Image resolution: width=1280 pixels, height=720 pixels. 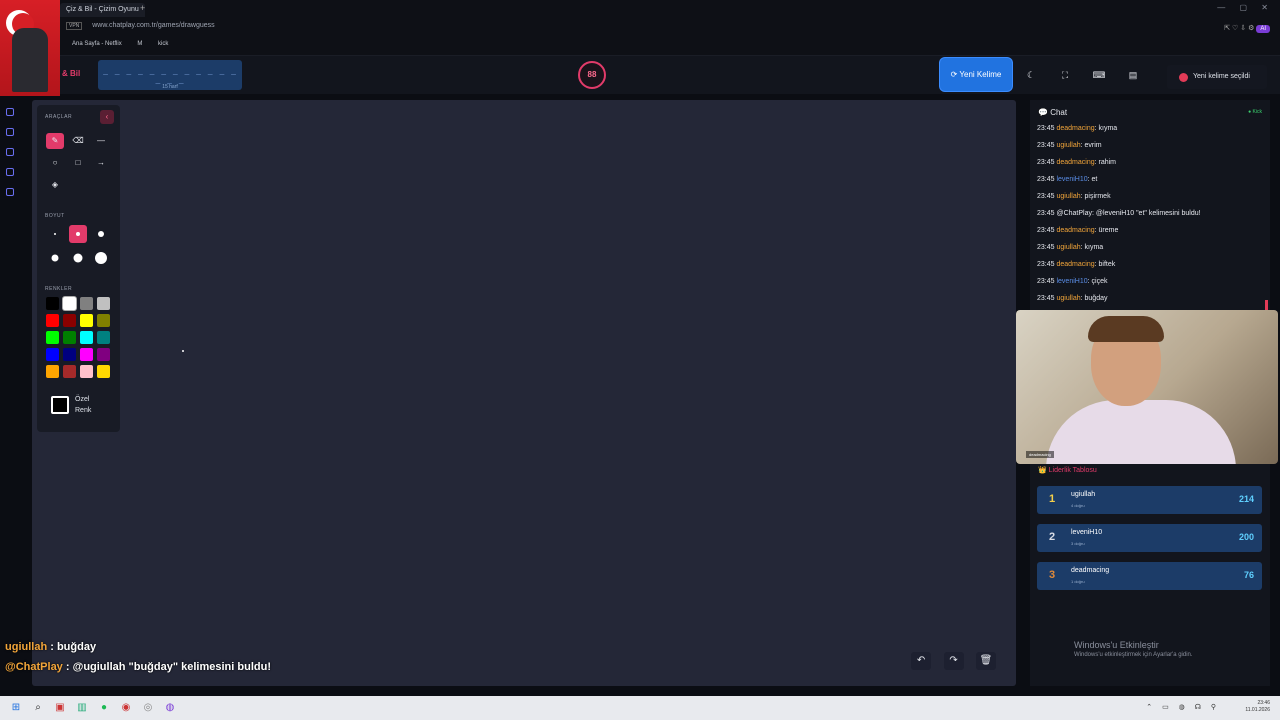 I want to click on history-icon, so click(x=10, y=132).